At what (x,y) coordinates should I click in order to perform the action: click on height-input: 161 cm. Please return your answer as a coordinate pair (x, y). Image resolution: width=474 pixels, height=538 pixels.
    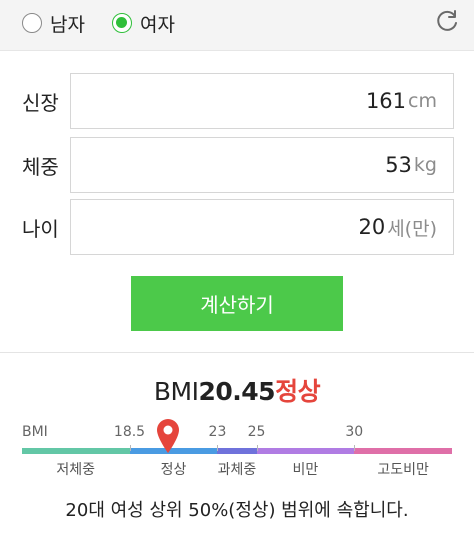
    Looking at the image, I should click on (262, 101).